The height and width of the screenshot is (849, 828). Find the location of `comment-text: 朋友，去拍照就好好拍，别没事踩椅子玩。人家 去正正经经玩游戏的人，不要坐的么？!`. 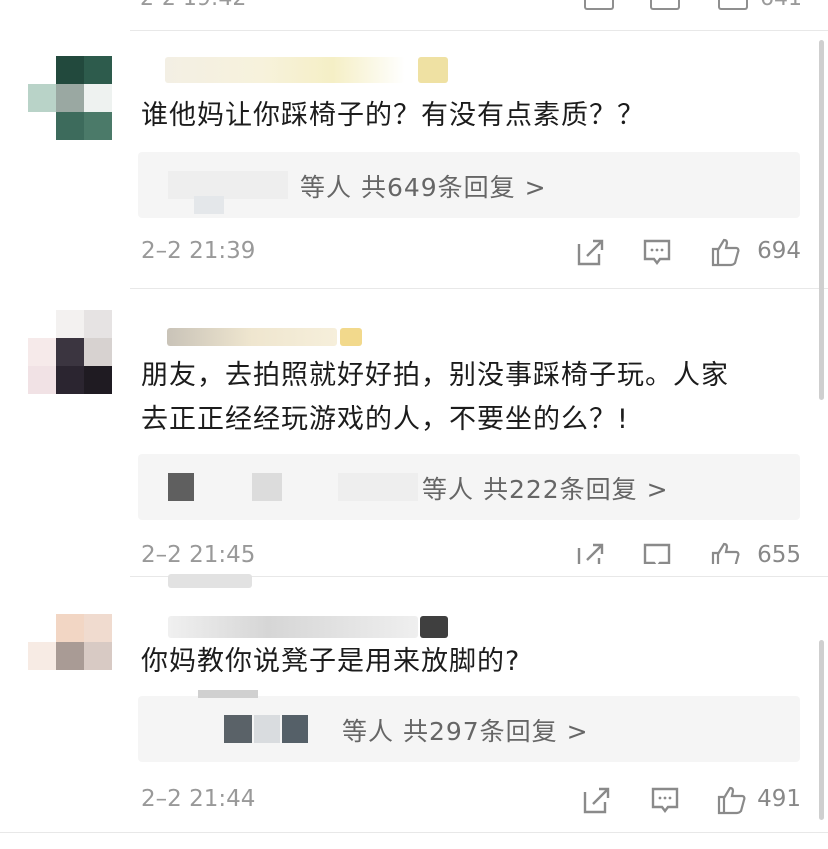

comment-text: 朋友，去拍照就好好拍，别没事踩椅子玩。人家 去正正经经玩游戏的人，不要坐的么？! is located at coordinates (471, 398).